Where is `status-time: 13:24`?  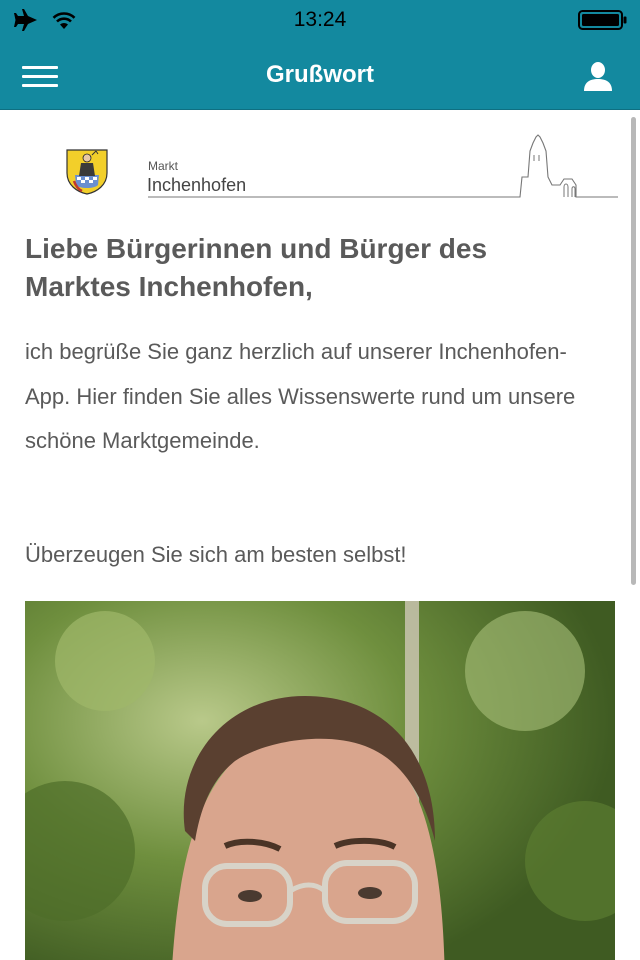 status-time: 13:24 is located at coordinates (320, 19).